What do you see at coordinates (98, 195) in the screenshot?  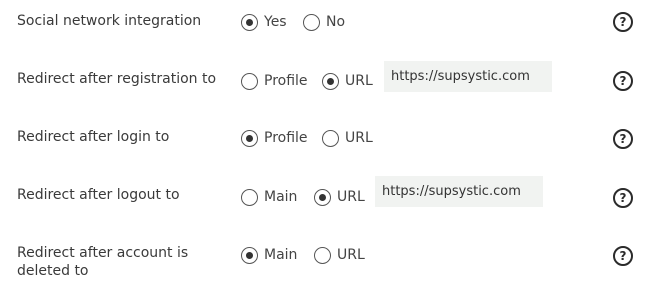 I see `setting-label: Redirect after logout to` at bounding box center [98, 195].